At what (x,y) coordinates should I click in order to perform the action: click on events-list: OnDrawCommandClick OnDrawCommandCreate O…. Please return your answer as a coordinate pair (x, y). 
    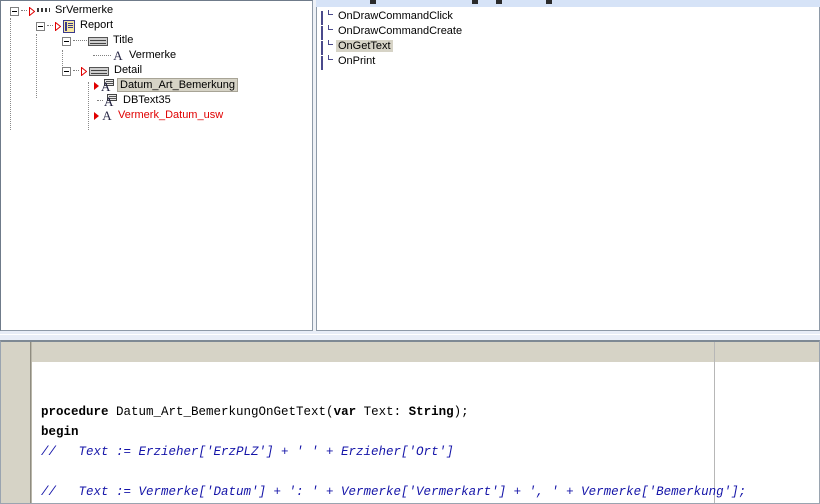
    Looking at the image, I should click on (568, 38).